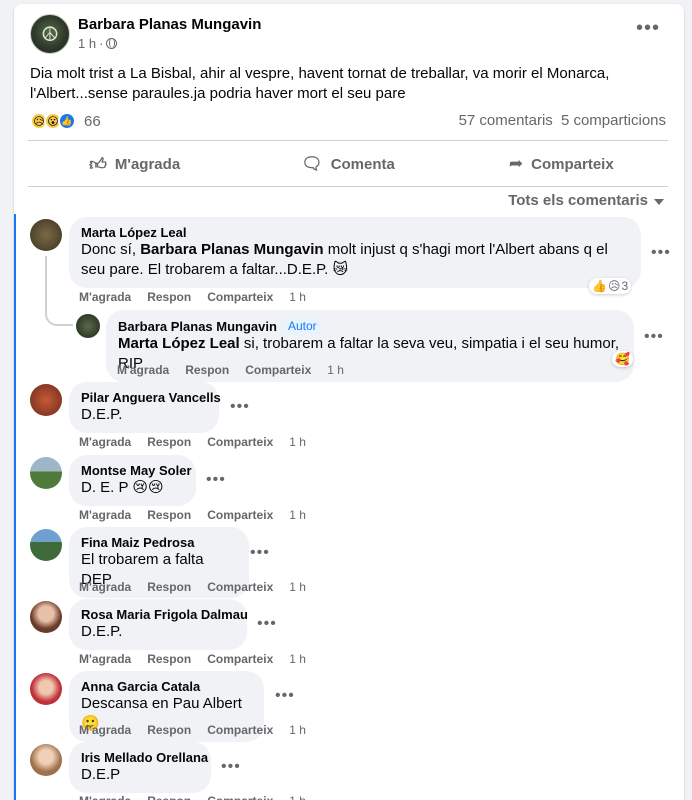  I want to click on comment-reactions: 👍 😥 3, so click(610, 286).